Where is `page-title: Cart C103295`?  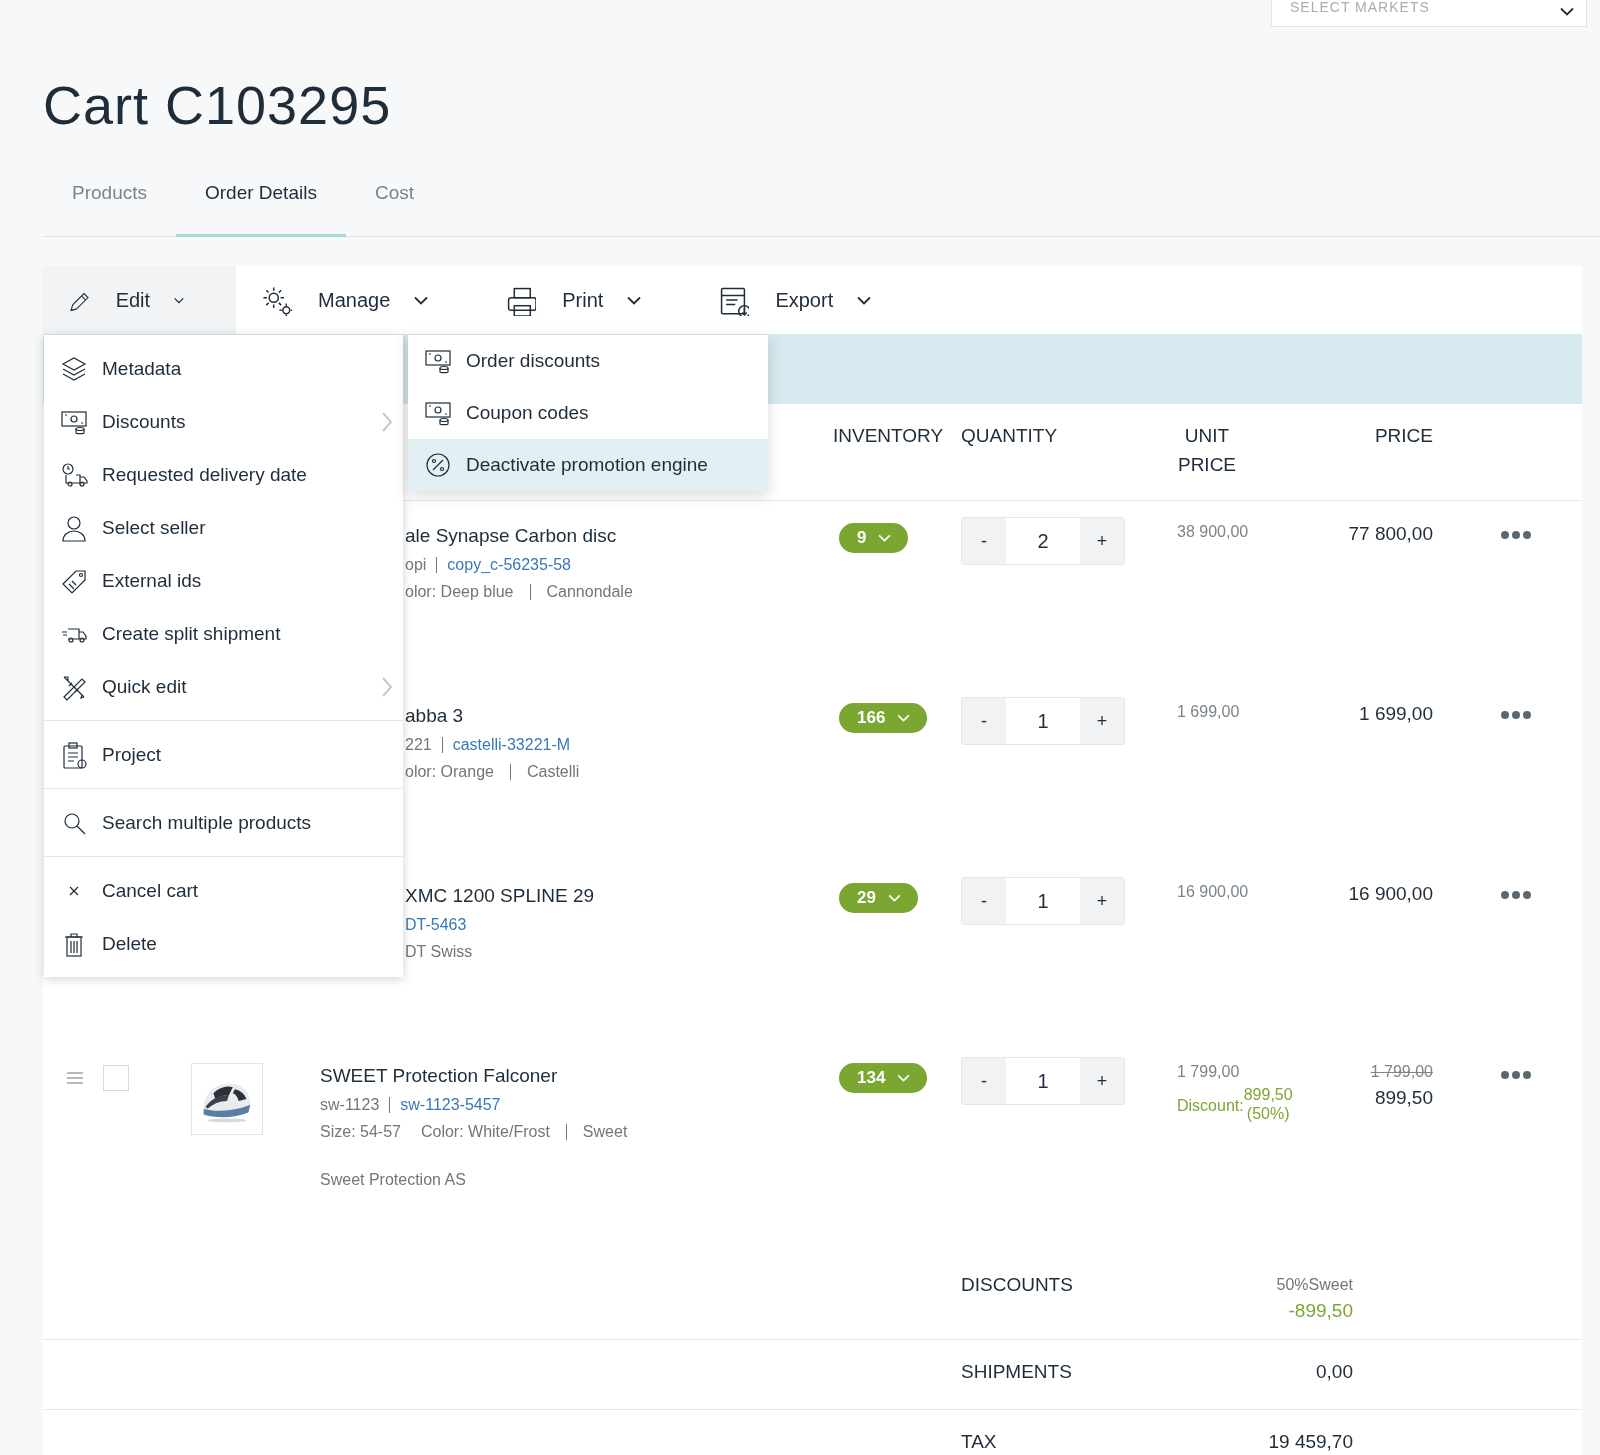 page-title: Cart C103295 is located at coordinates (218, 105).